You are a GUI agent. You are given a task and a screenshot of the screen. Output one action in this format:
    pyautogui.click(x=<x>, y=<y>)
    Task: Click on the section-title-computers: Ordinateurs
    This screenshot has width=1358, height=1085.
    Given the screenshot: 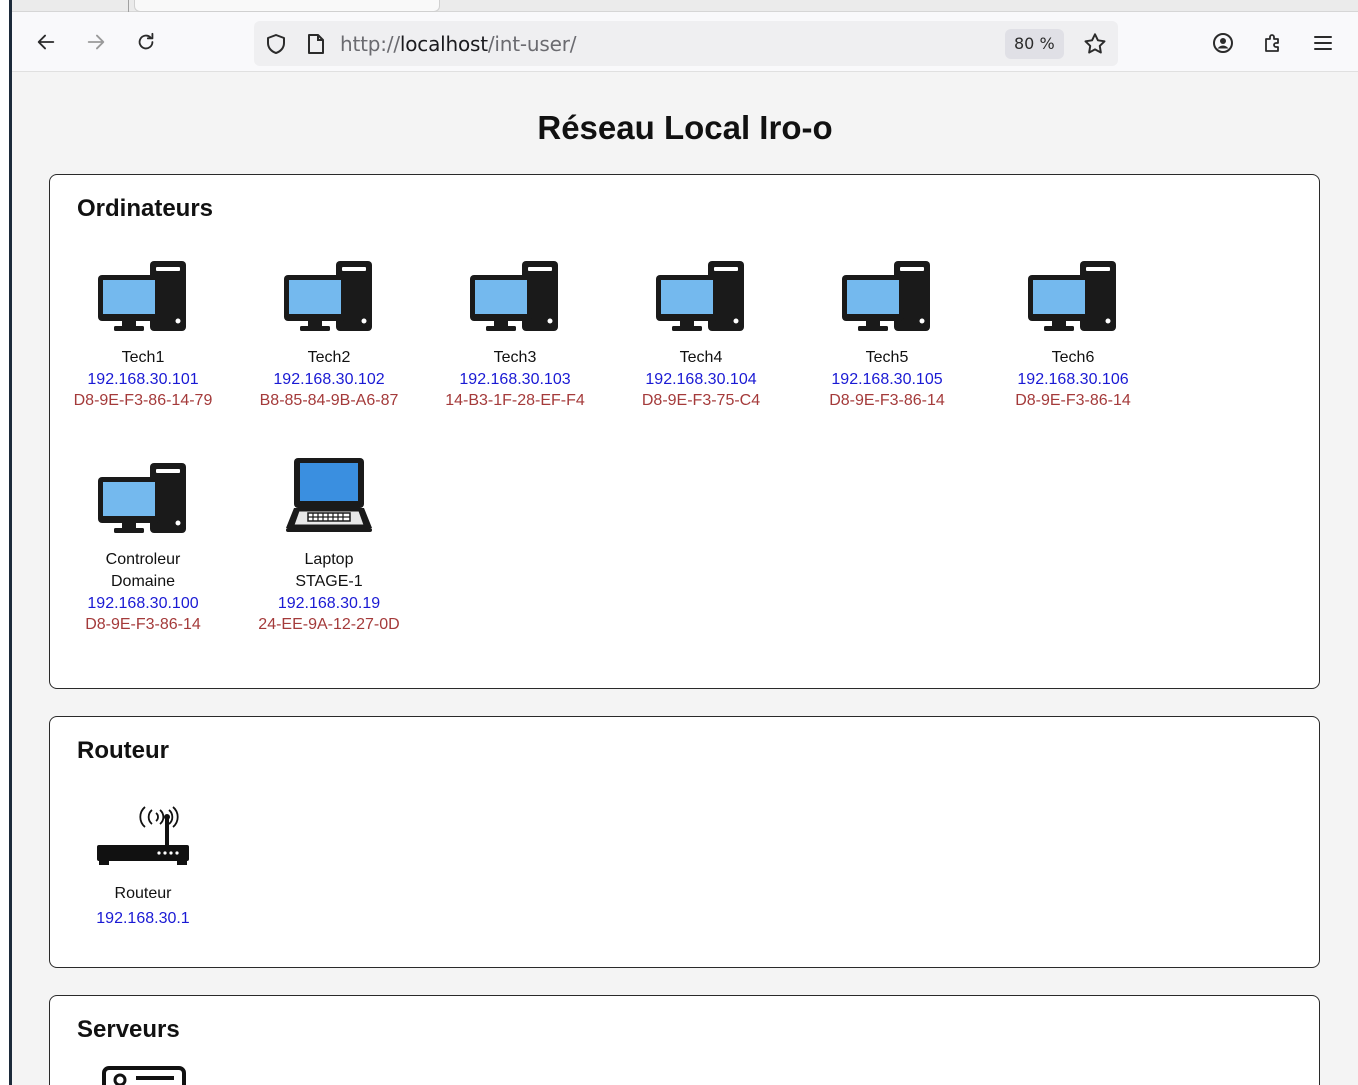 What is the action you would take?
    pyautogui.click(x=145, y=208)
    